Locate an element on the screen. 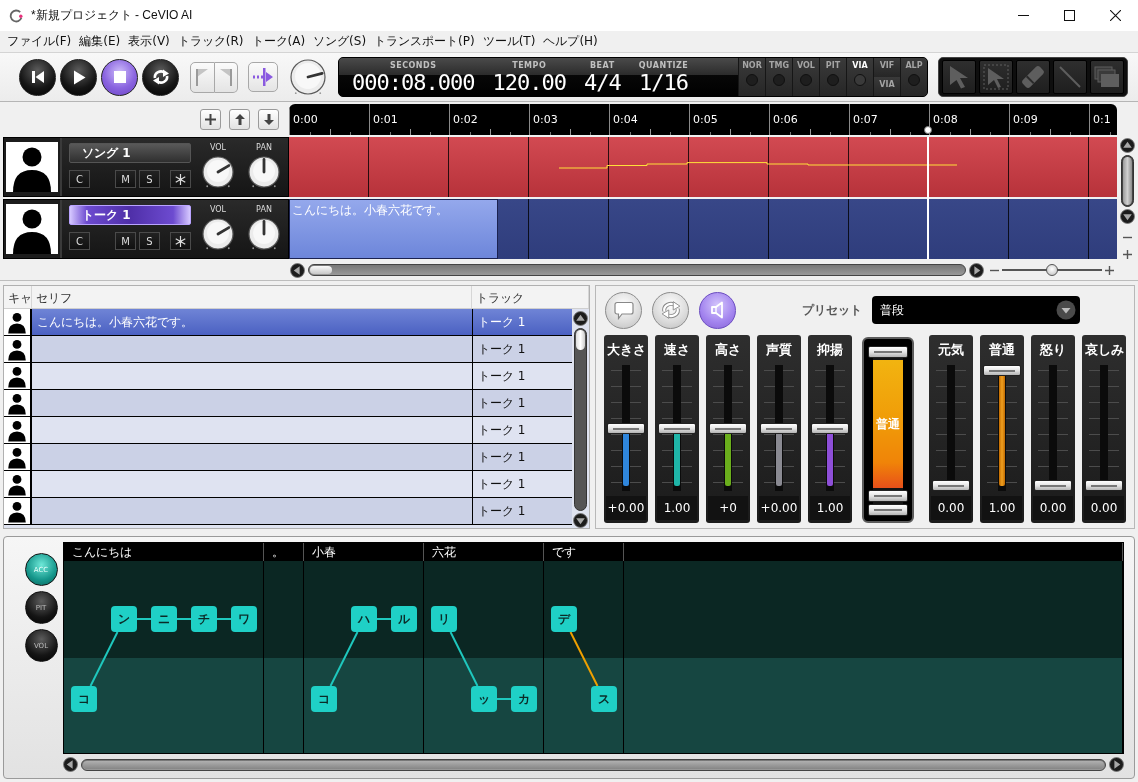  parameter-toggle: PIT is located at coordinates (832, 77).